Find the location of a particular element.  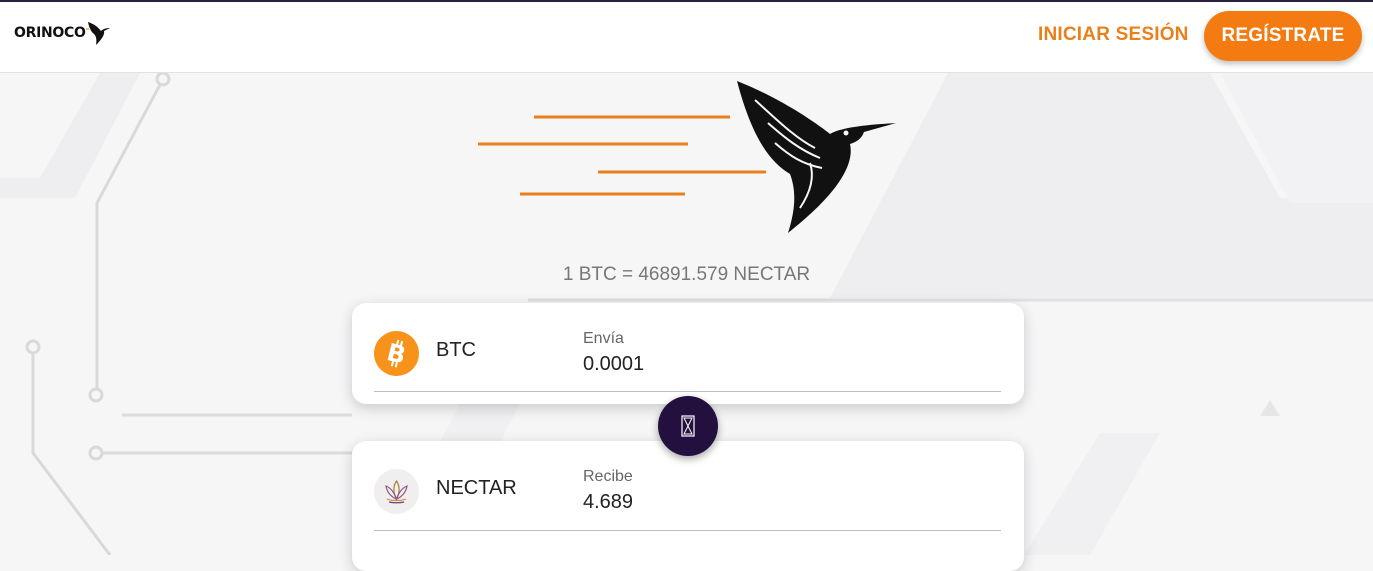

bitcoin-glyph: B is located at coordinates (396, 354).